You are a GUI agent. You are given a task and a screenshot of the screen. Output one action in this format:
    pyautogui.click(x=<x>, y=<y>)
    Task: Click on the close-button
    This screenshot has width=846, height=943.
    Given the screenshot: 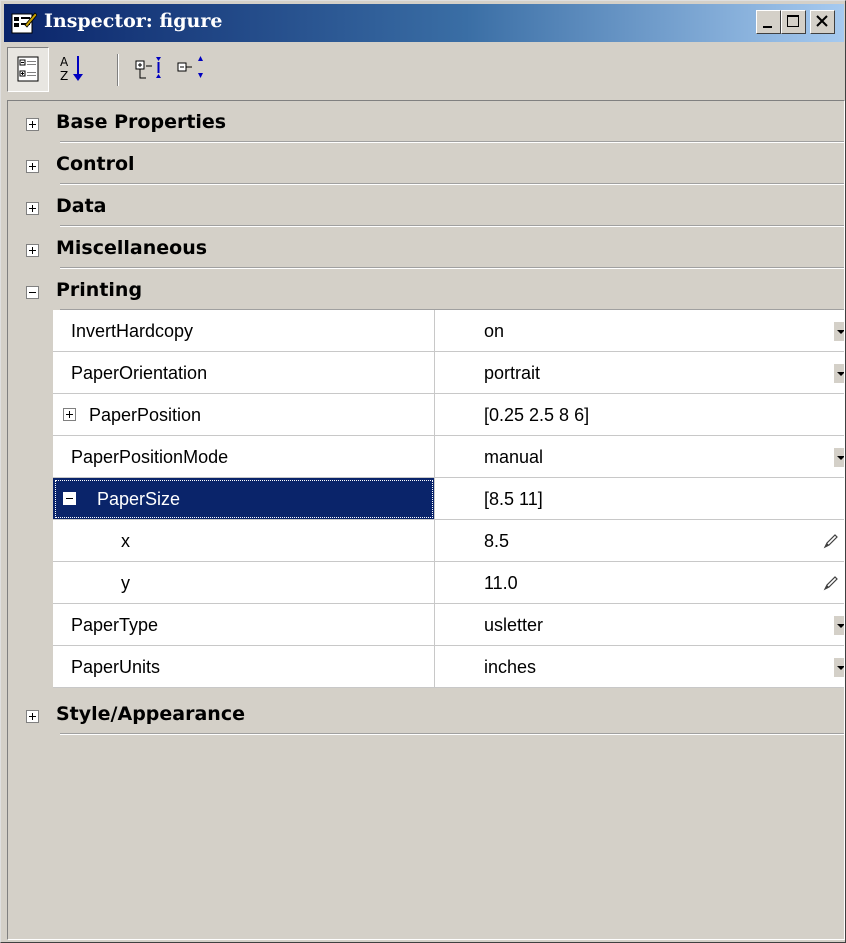 What is the action you would take?
    pyautogui.click(x=822, y=22)
    